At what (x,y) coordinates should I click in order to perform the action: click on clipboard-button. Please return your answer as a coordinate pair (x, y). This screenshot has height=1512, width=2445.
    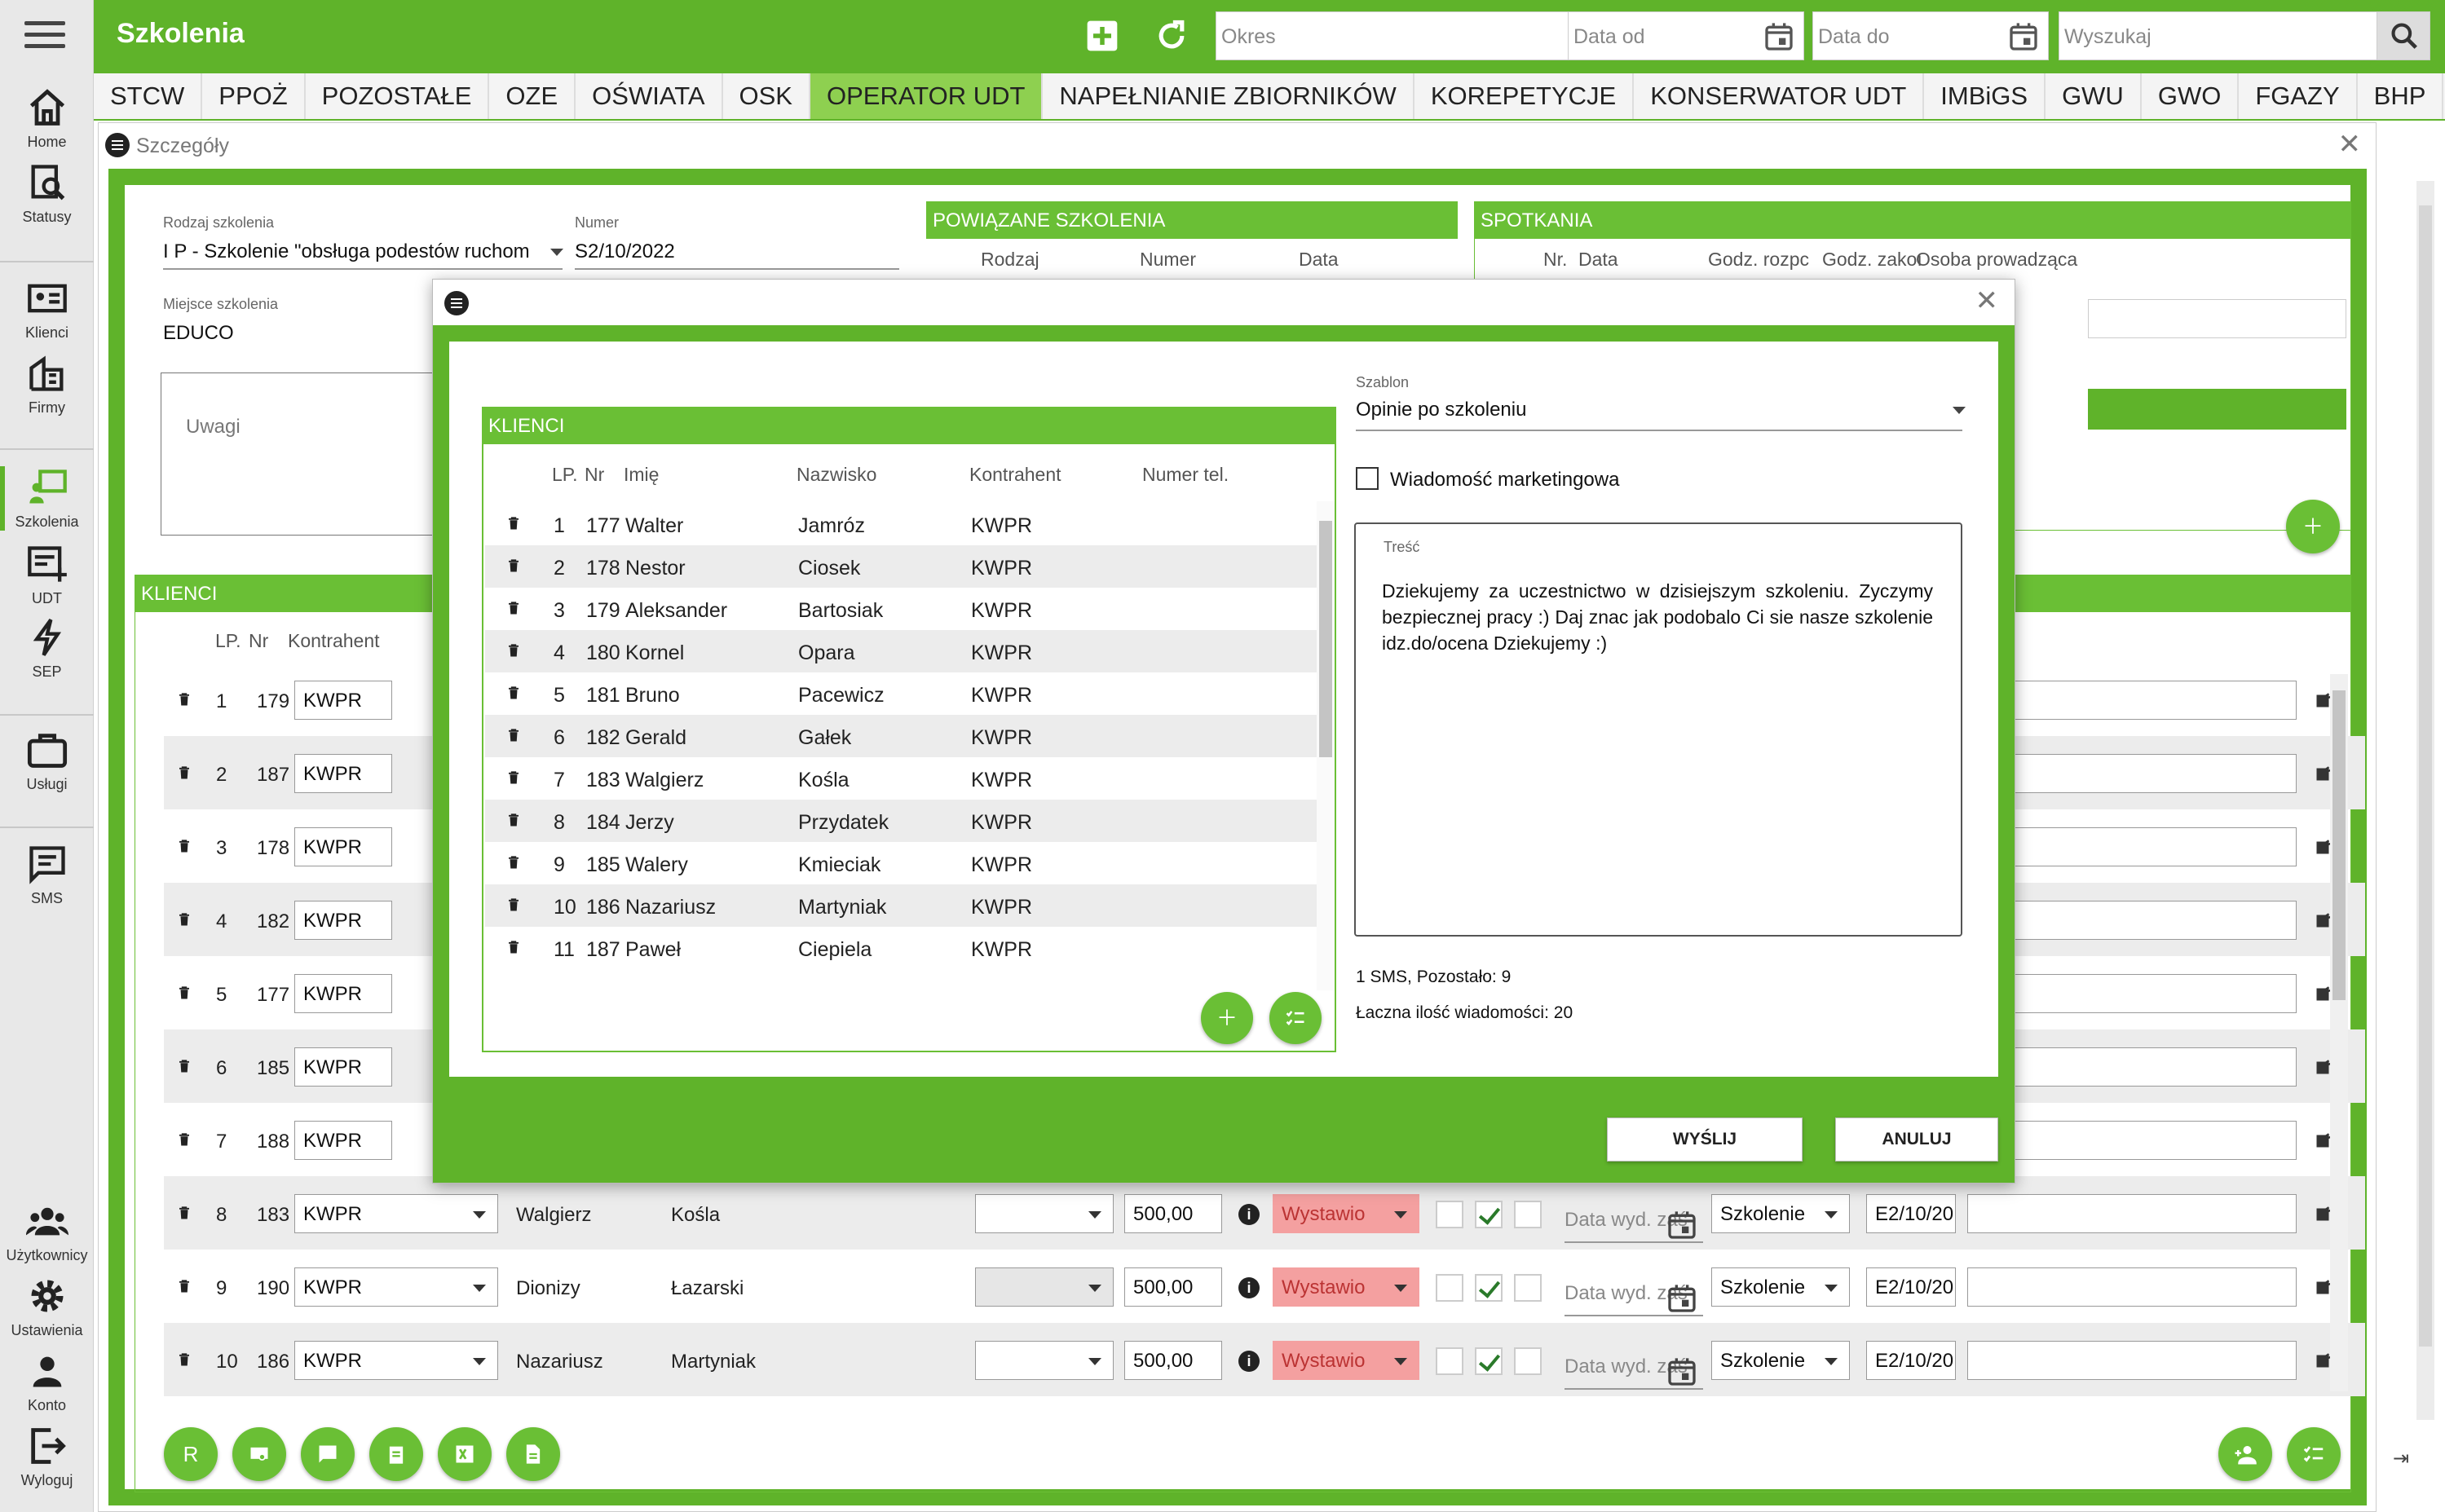
    Looking at the image, I should click on (396, 1454).